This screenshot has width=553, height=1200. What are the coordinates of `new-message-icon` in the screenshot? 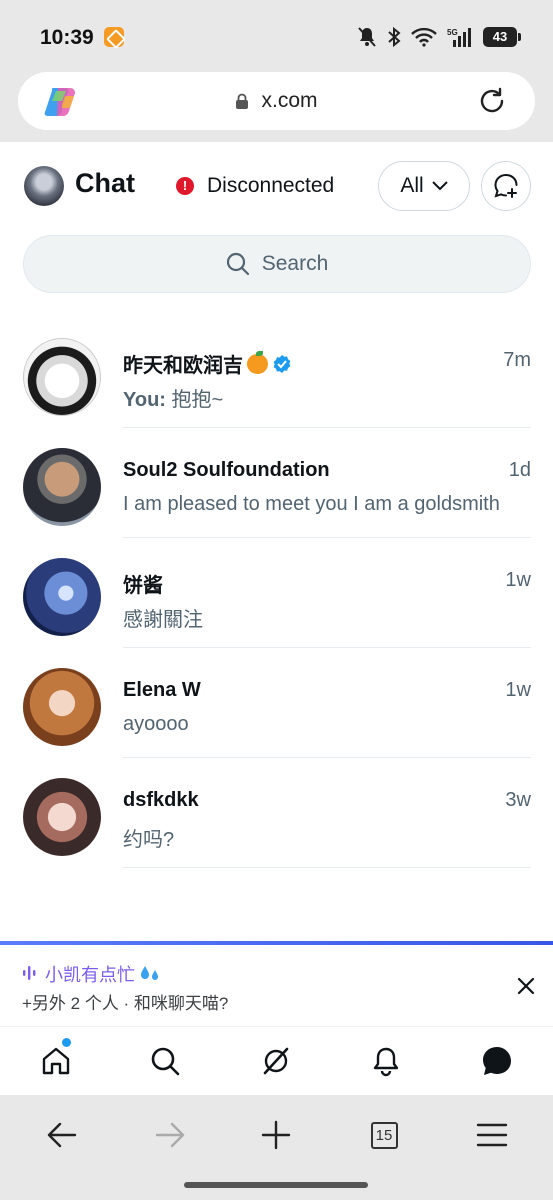 It's located at (506, 186).